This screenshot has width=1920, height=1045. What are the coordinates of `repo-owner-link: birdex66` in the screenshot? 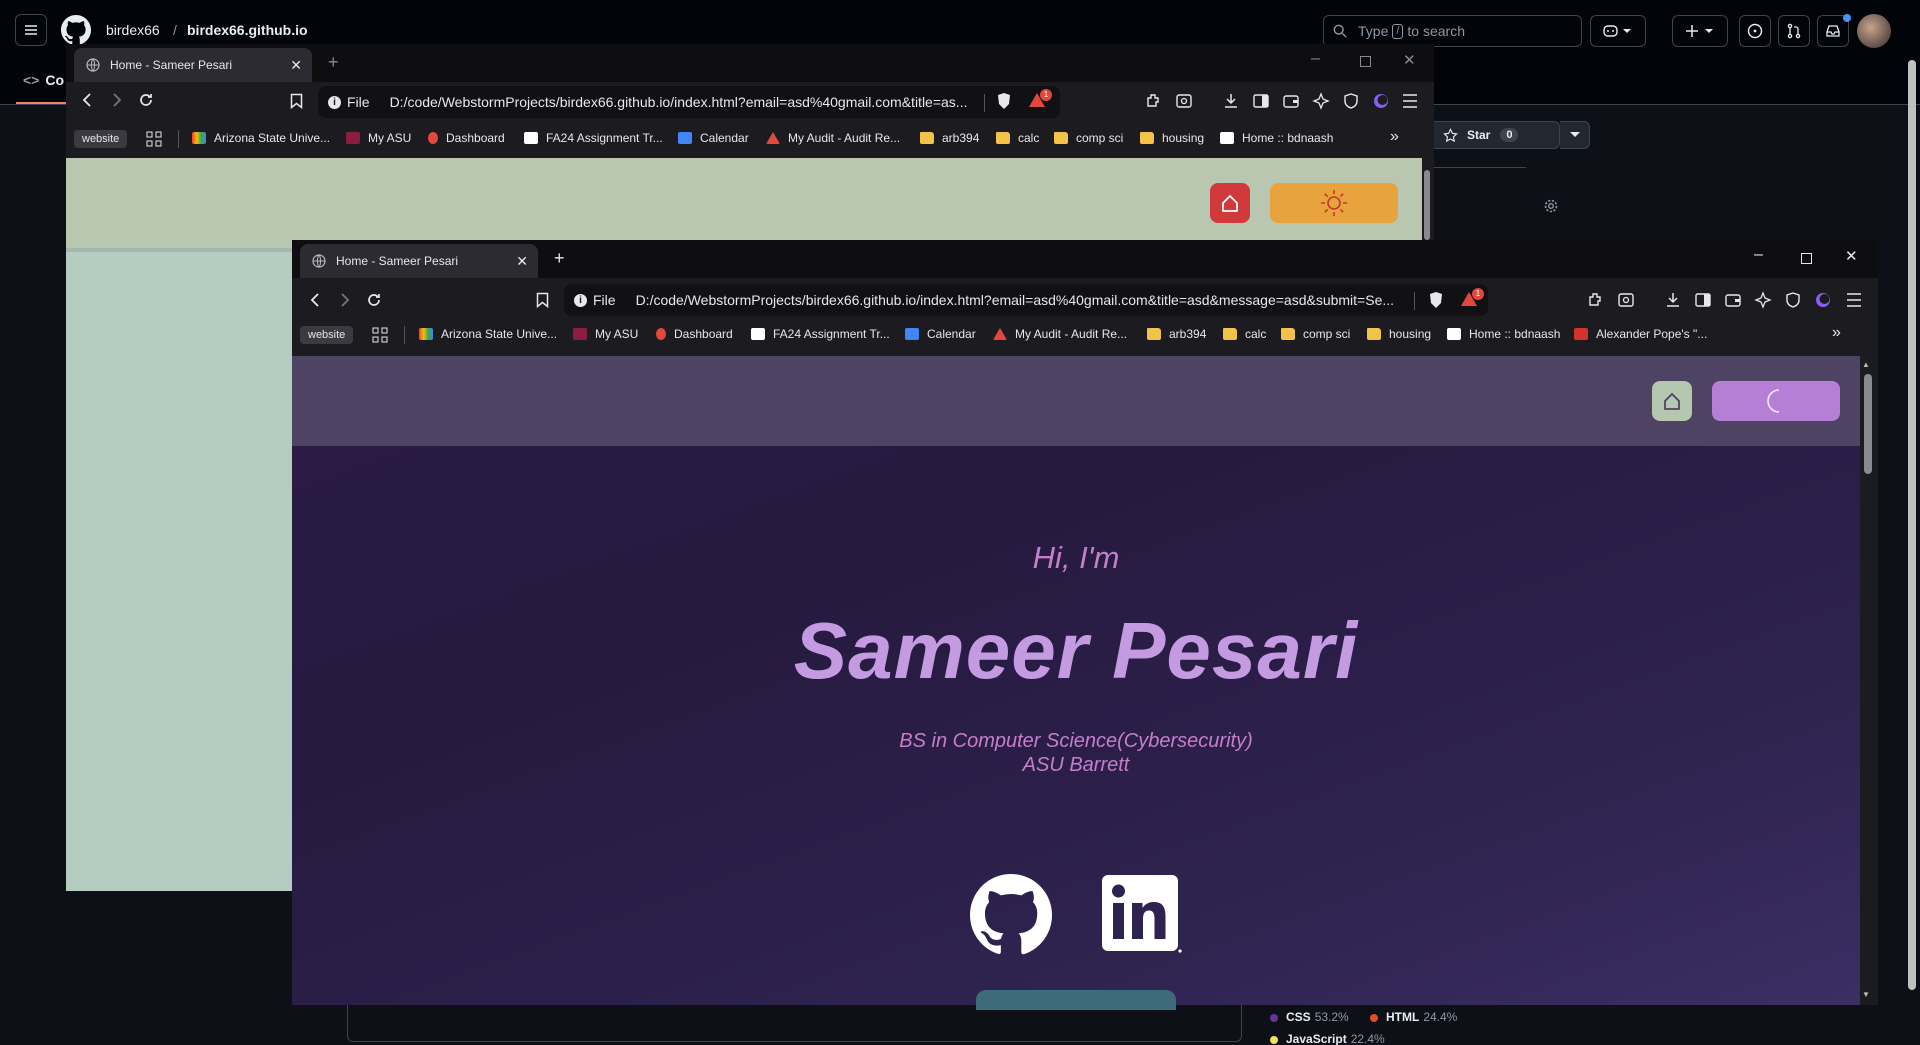 It's located at (133, 30).